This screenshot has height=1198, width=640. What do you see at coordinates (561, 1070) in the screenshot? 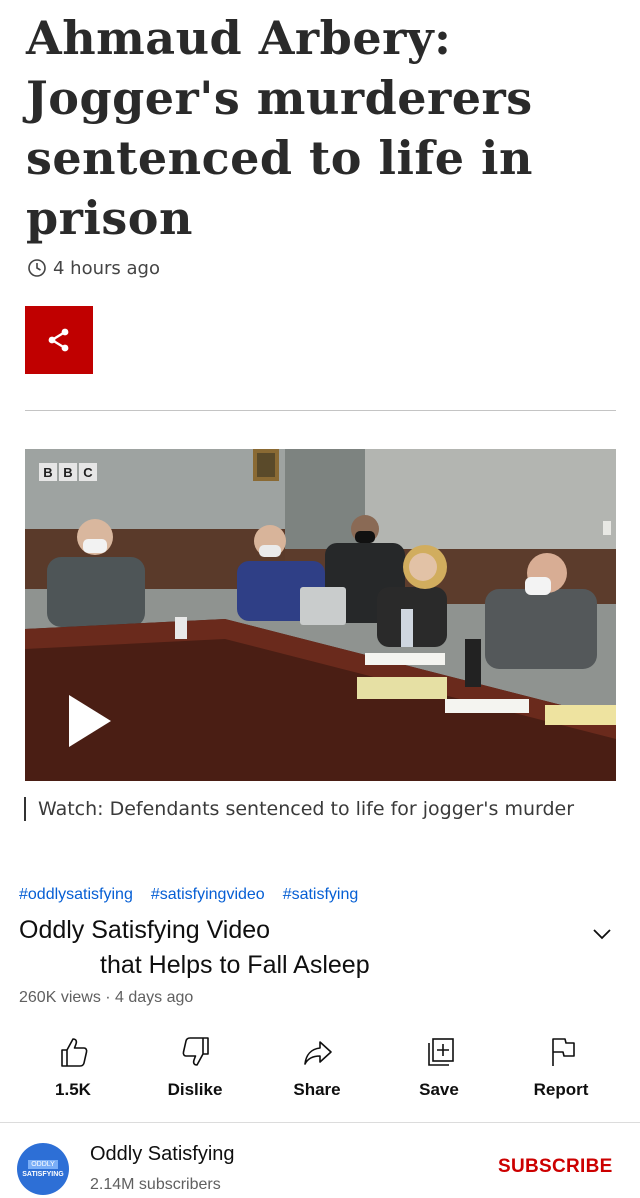
I see `report-button: Report` at bounding box center [561, 1070].